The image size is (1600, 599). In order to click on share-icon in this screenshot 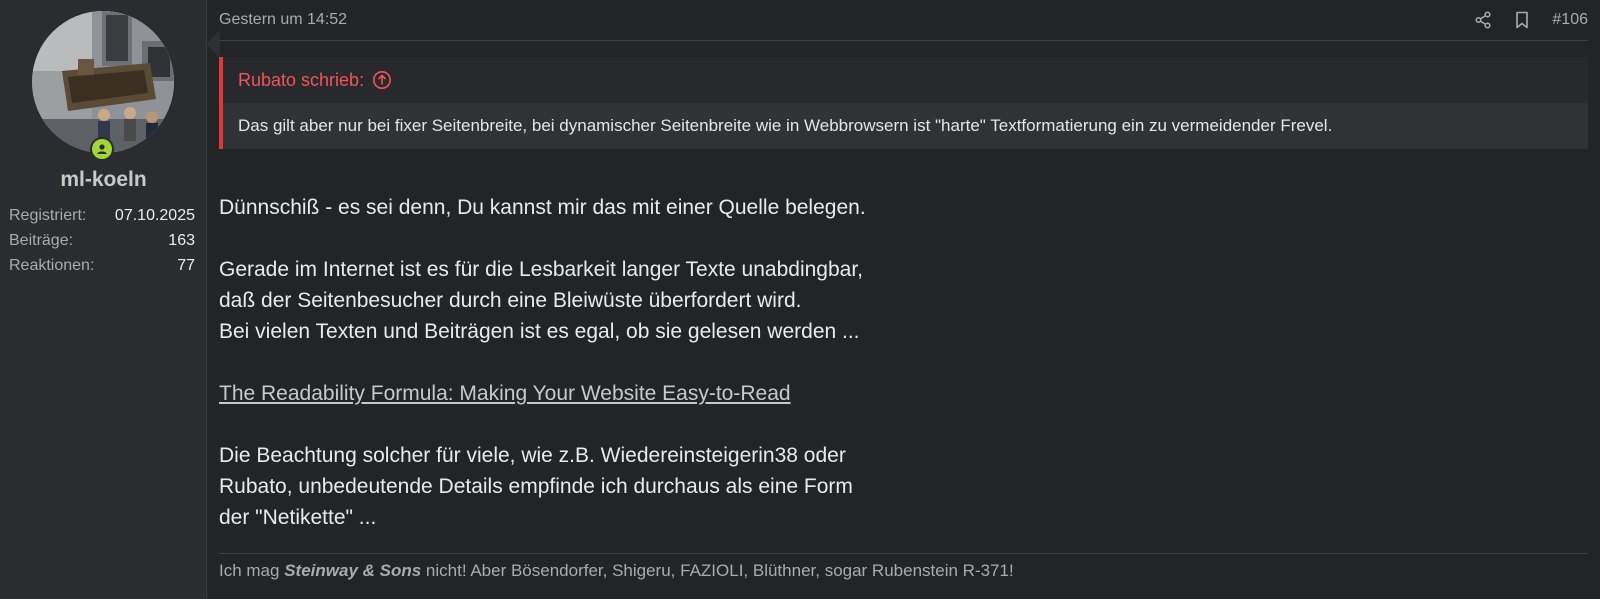, I will do `click(1483, 20)`.